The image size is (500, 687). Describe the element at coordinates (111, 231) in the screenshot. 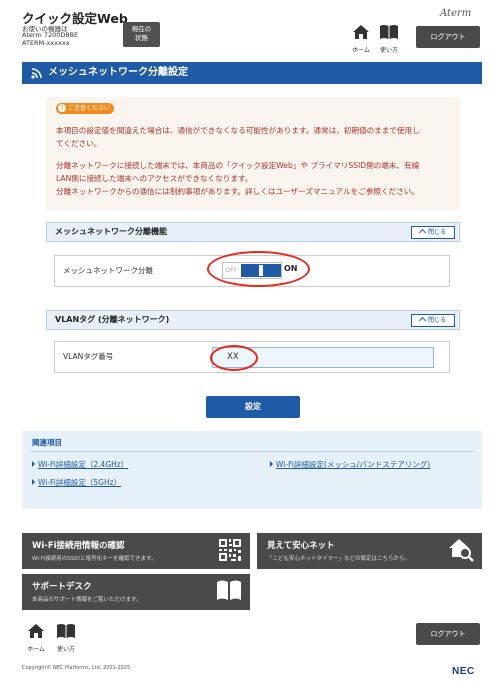

I see `separation-panel-title: メッシュネットワーク分離機能` at that location.